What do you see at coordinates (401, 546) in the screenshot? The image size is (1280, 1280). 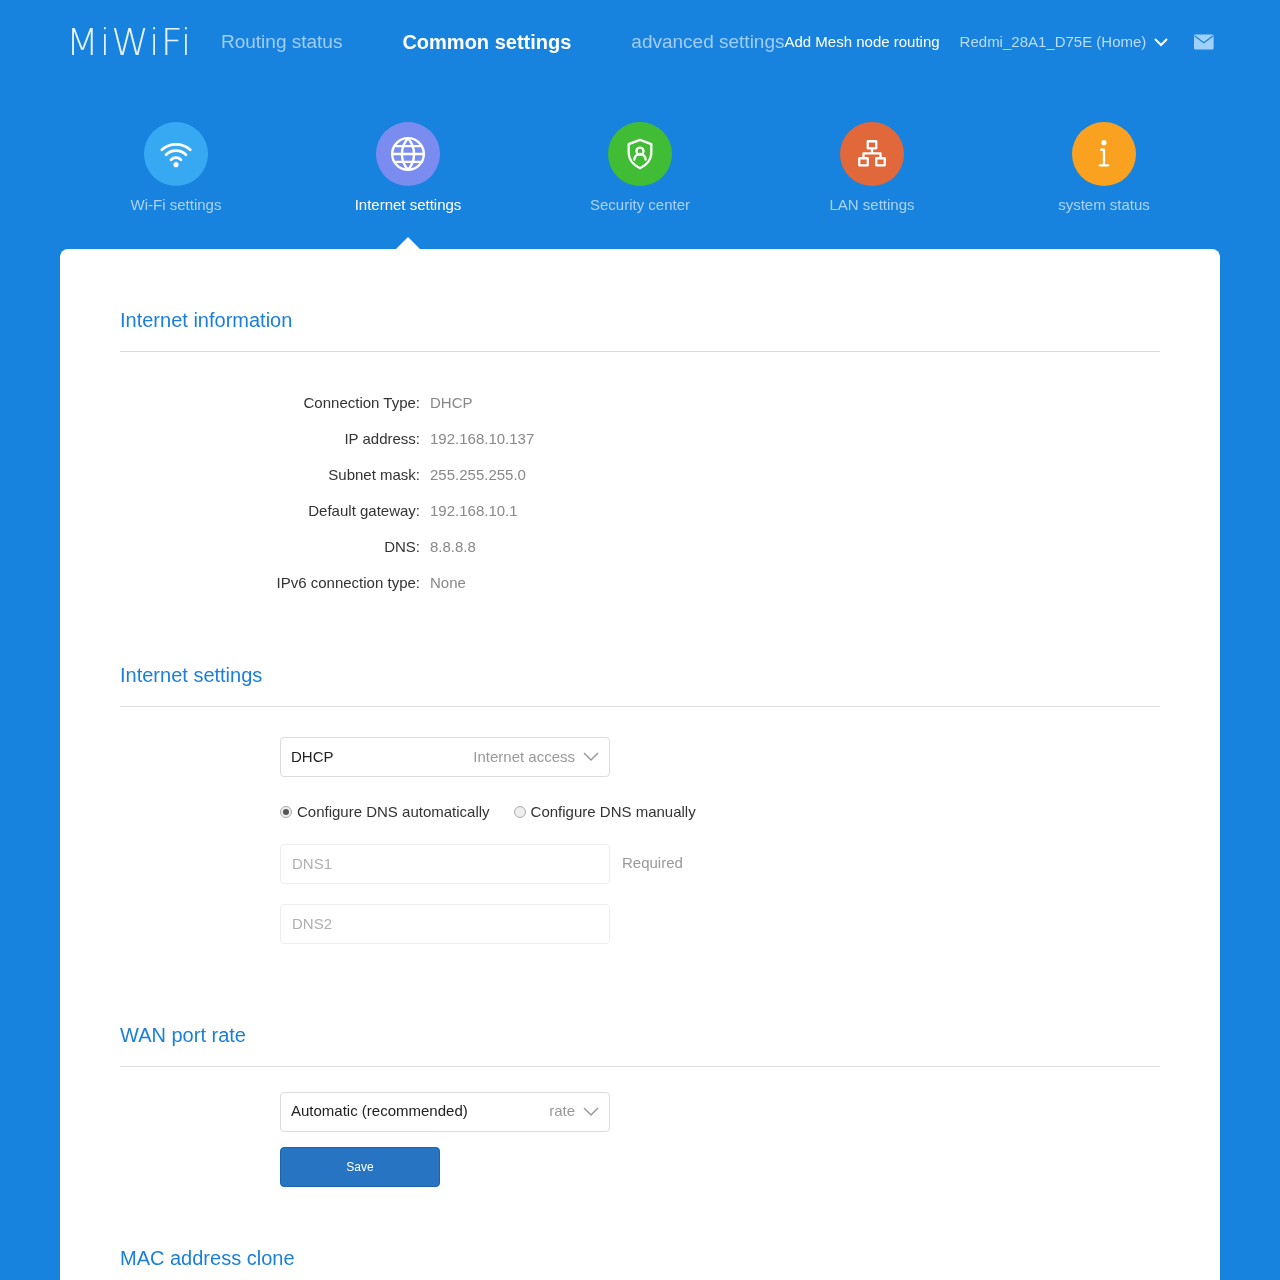 I see `info-label: DNS:` at bounding box center [401, 546].